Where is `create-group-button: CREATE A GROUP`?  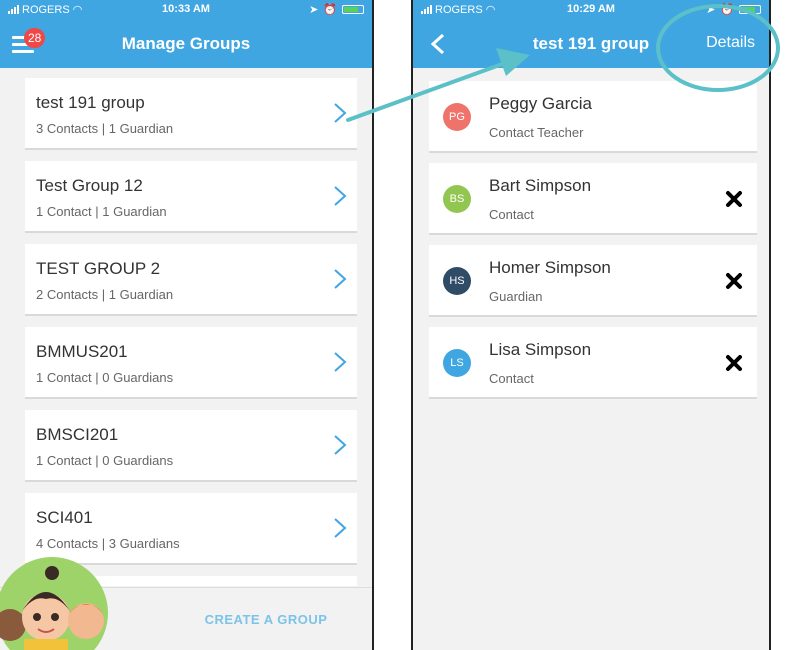 create-group-button: CREATE A GROUP is located at coordinates (266, 619).